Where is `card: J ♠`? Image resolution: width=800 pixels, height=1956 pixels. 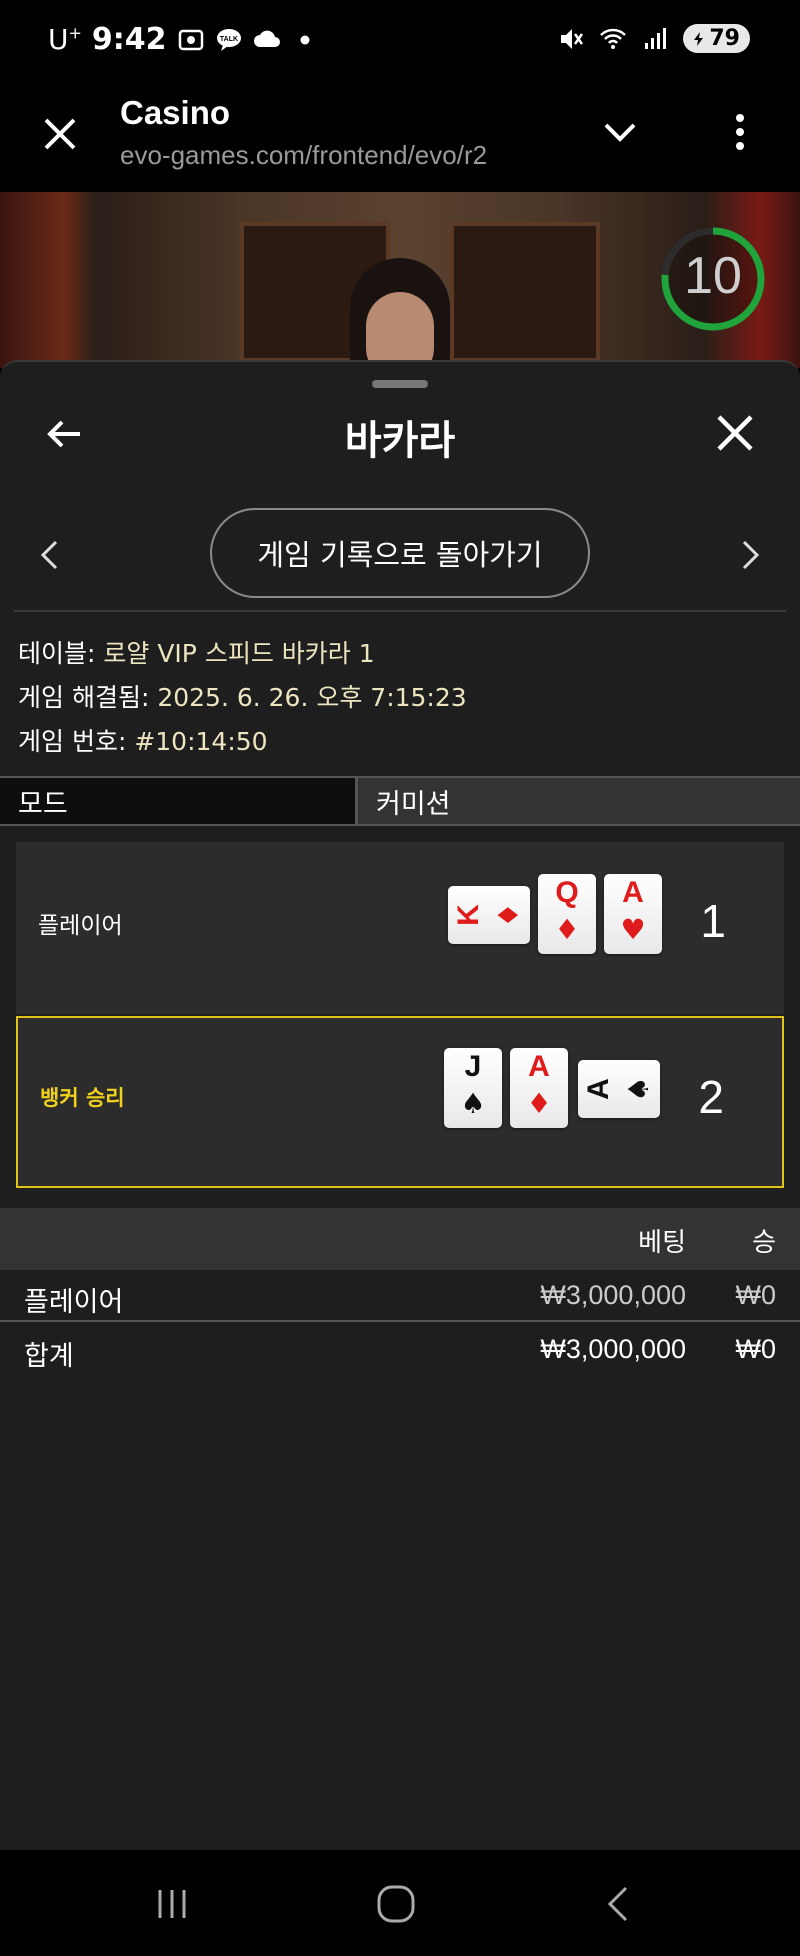
card: J ♠ is located at coordinates (473, 1088).